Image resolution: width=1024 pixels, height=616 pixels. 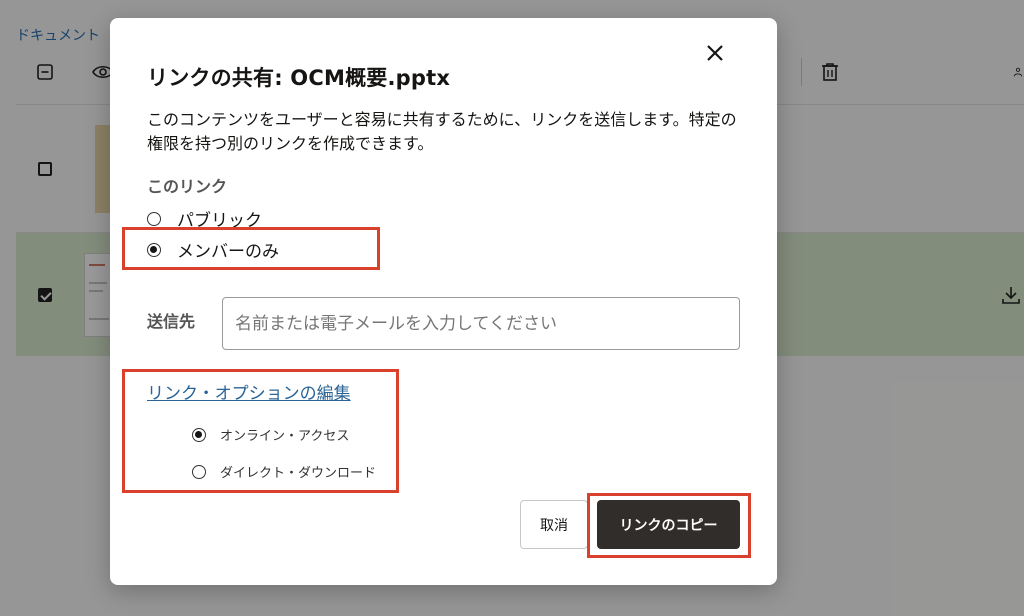 I want to click on copy-link-button: リンクのコピー, so click(x=668, y=524).